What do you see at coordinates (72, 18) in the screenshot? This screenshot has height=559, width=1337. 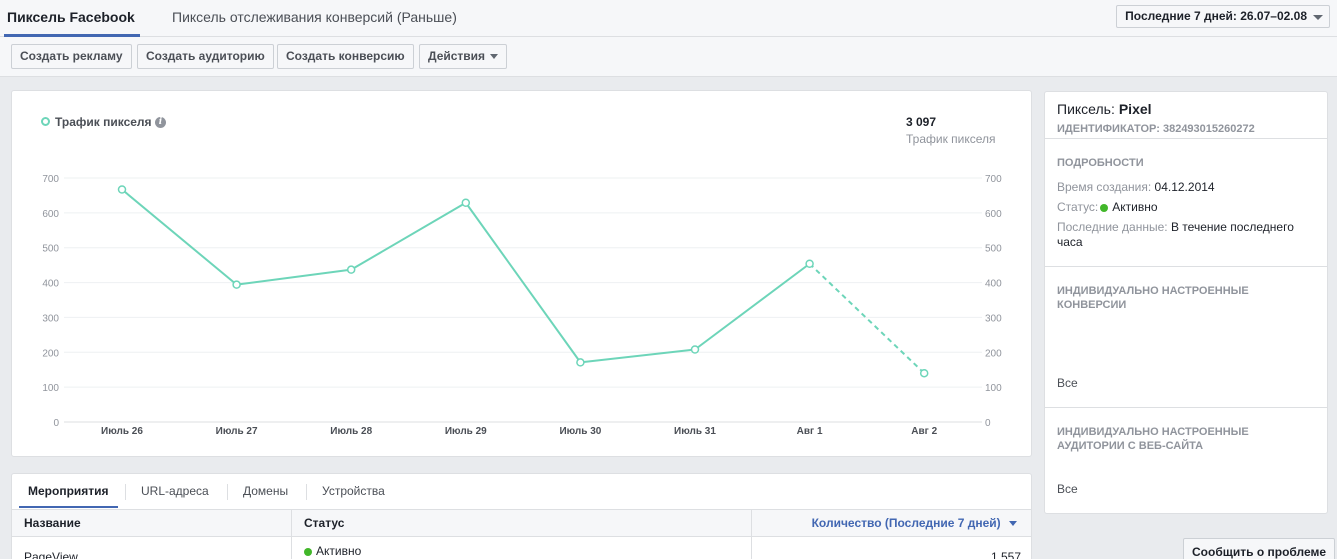 I see `tab-facebook-pixel: Пиксель Facebook` at bounding box center [72, 18].